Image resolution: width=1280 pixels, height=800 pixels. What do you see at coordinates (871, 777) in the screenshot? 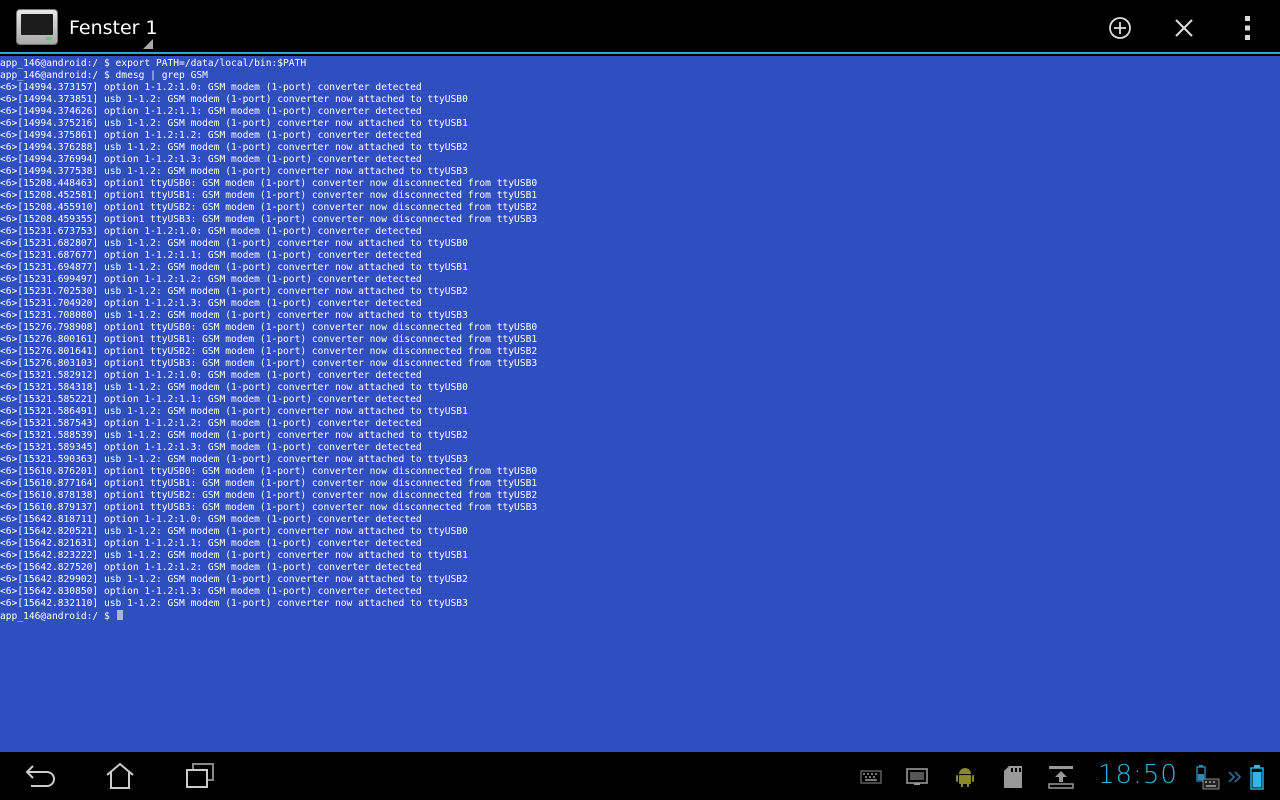
I see `keyboard-icon` at bounding box center [871, 777].